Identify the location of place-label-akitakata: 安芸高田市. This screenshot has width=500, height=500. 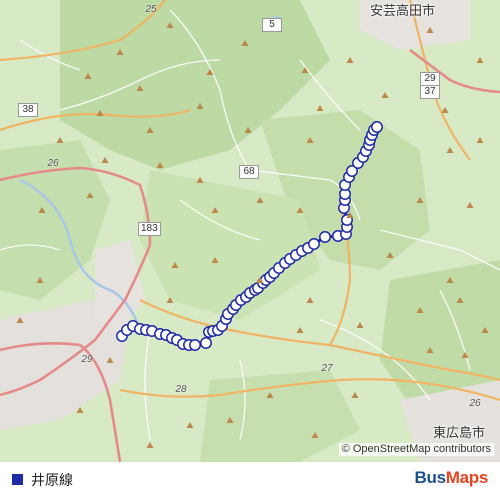
(403, 11).